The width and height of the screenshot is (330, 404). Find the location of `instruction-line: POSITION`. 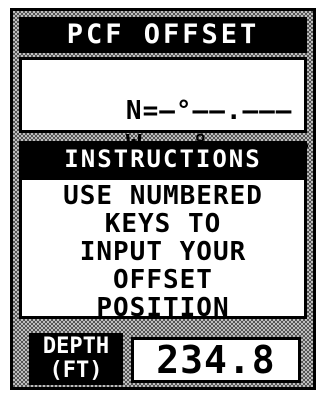

instruction-line: POSITION is located at coordinates (163, 308).